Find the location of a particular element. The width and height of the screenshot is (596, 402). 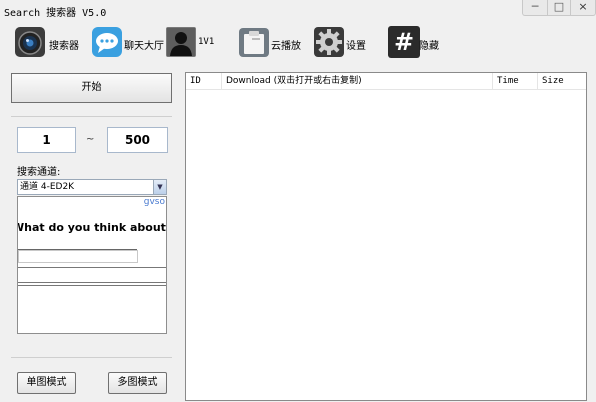

gear-icon is located at coordinates (329, 42).